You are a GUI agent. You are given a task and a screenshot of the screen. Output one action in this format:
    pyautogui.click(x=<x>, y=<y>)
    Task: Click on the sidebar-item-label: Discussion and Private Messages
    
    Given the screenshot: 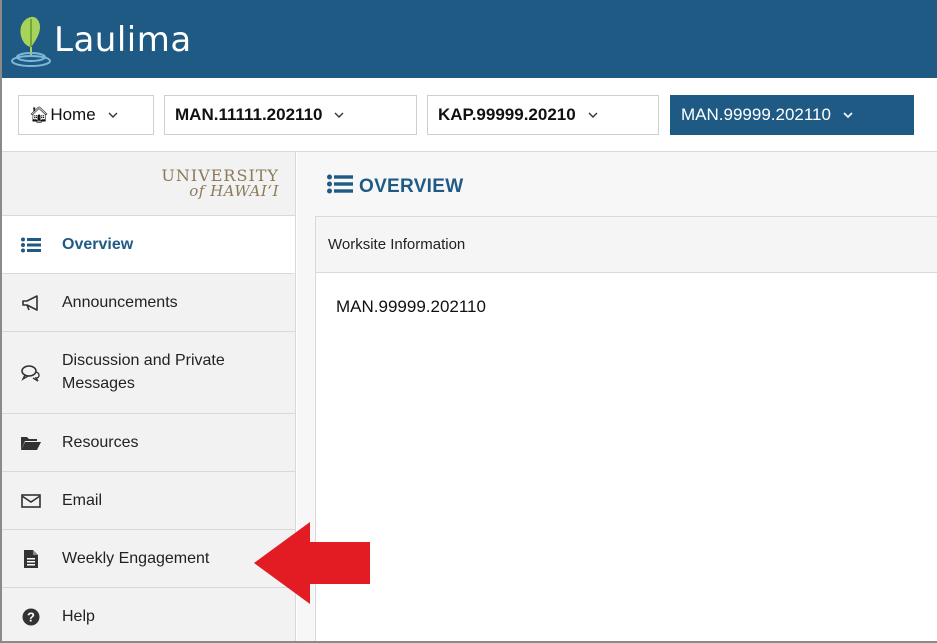 What is the action you would take?
    pyautogui.click(x=143, y=372)
    